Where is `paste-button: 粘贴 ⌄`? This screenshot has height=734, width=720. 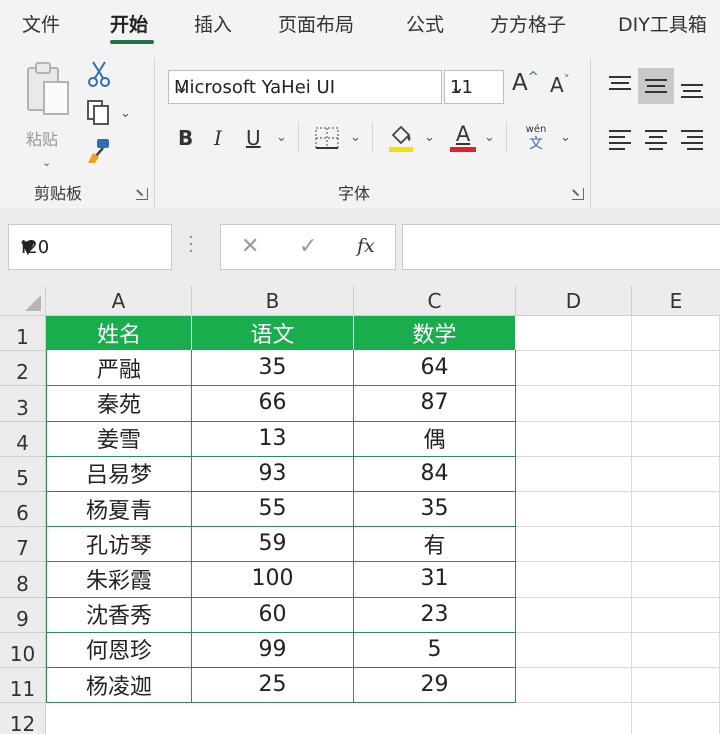 paste-button: 粘贴 ⌄ is located at coordinates (49, 115).